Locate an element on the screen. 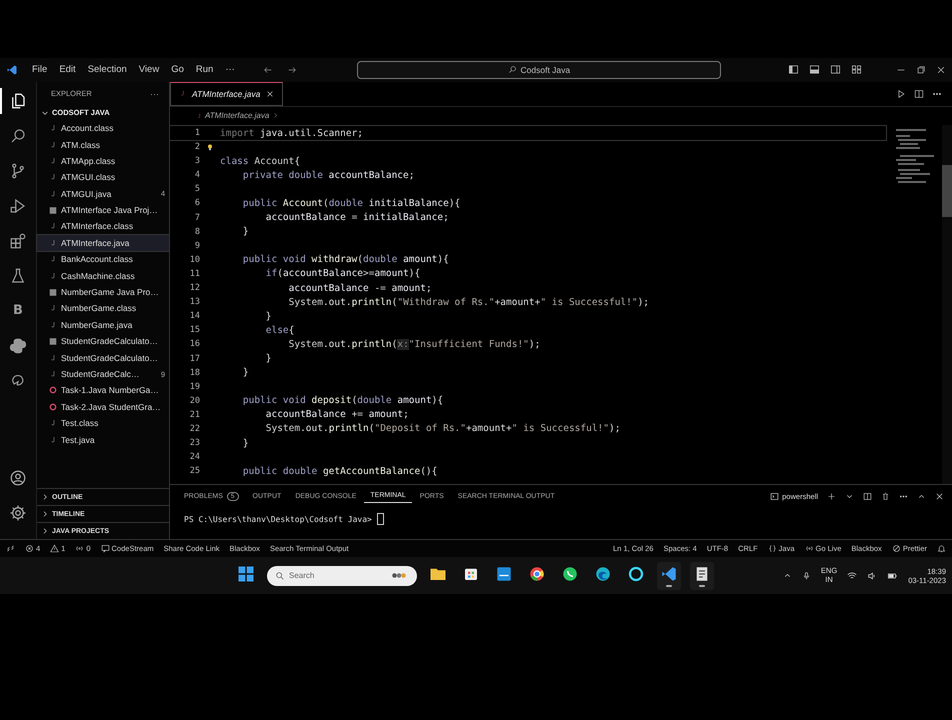 The height and width of the screenshot is (720, 952). trash-icon is located at coordinates (885, 496).